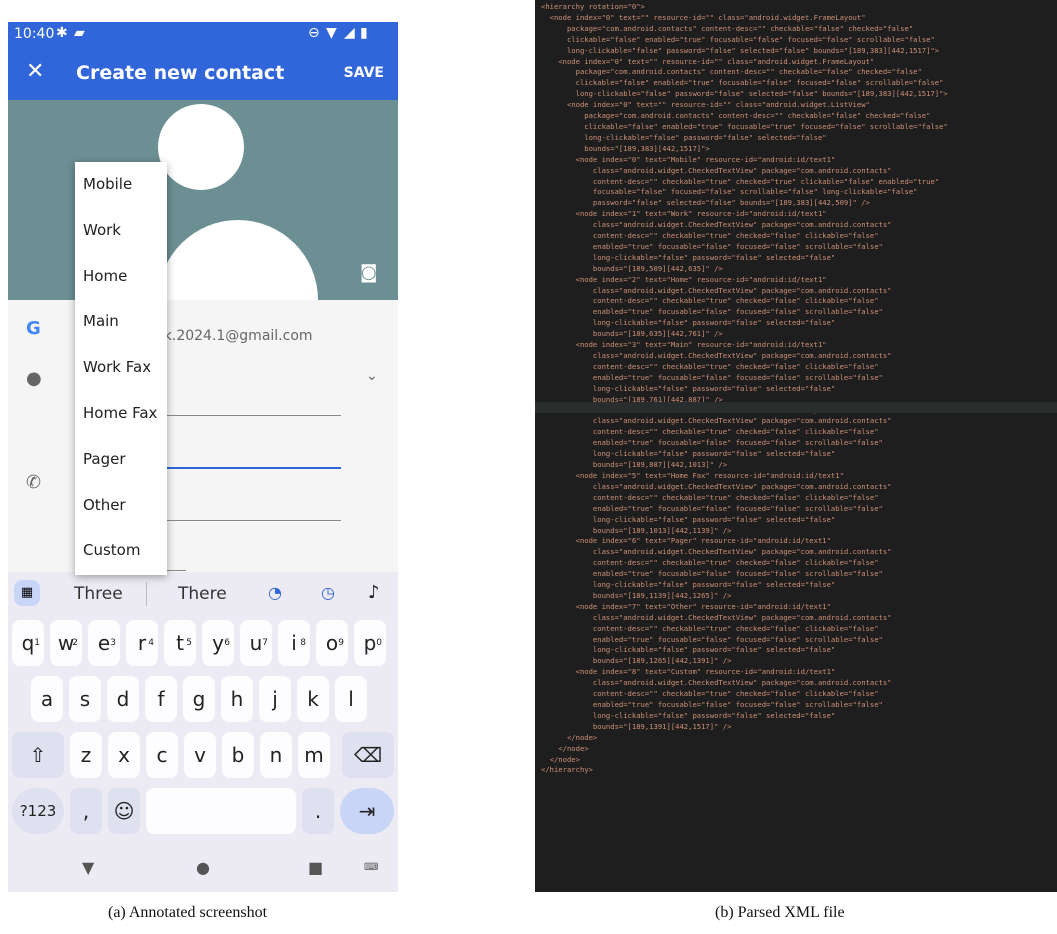 Image resolution: width=1057 pixels, height=934 pixels. Describe the element at coordinates (367, 811) in the screenshot. I see `tab-next-key: ⇥` at that location.